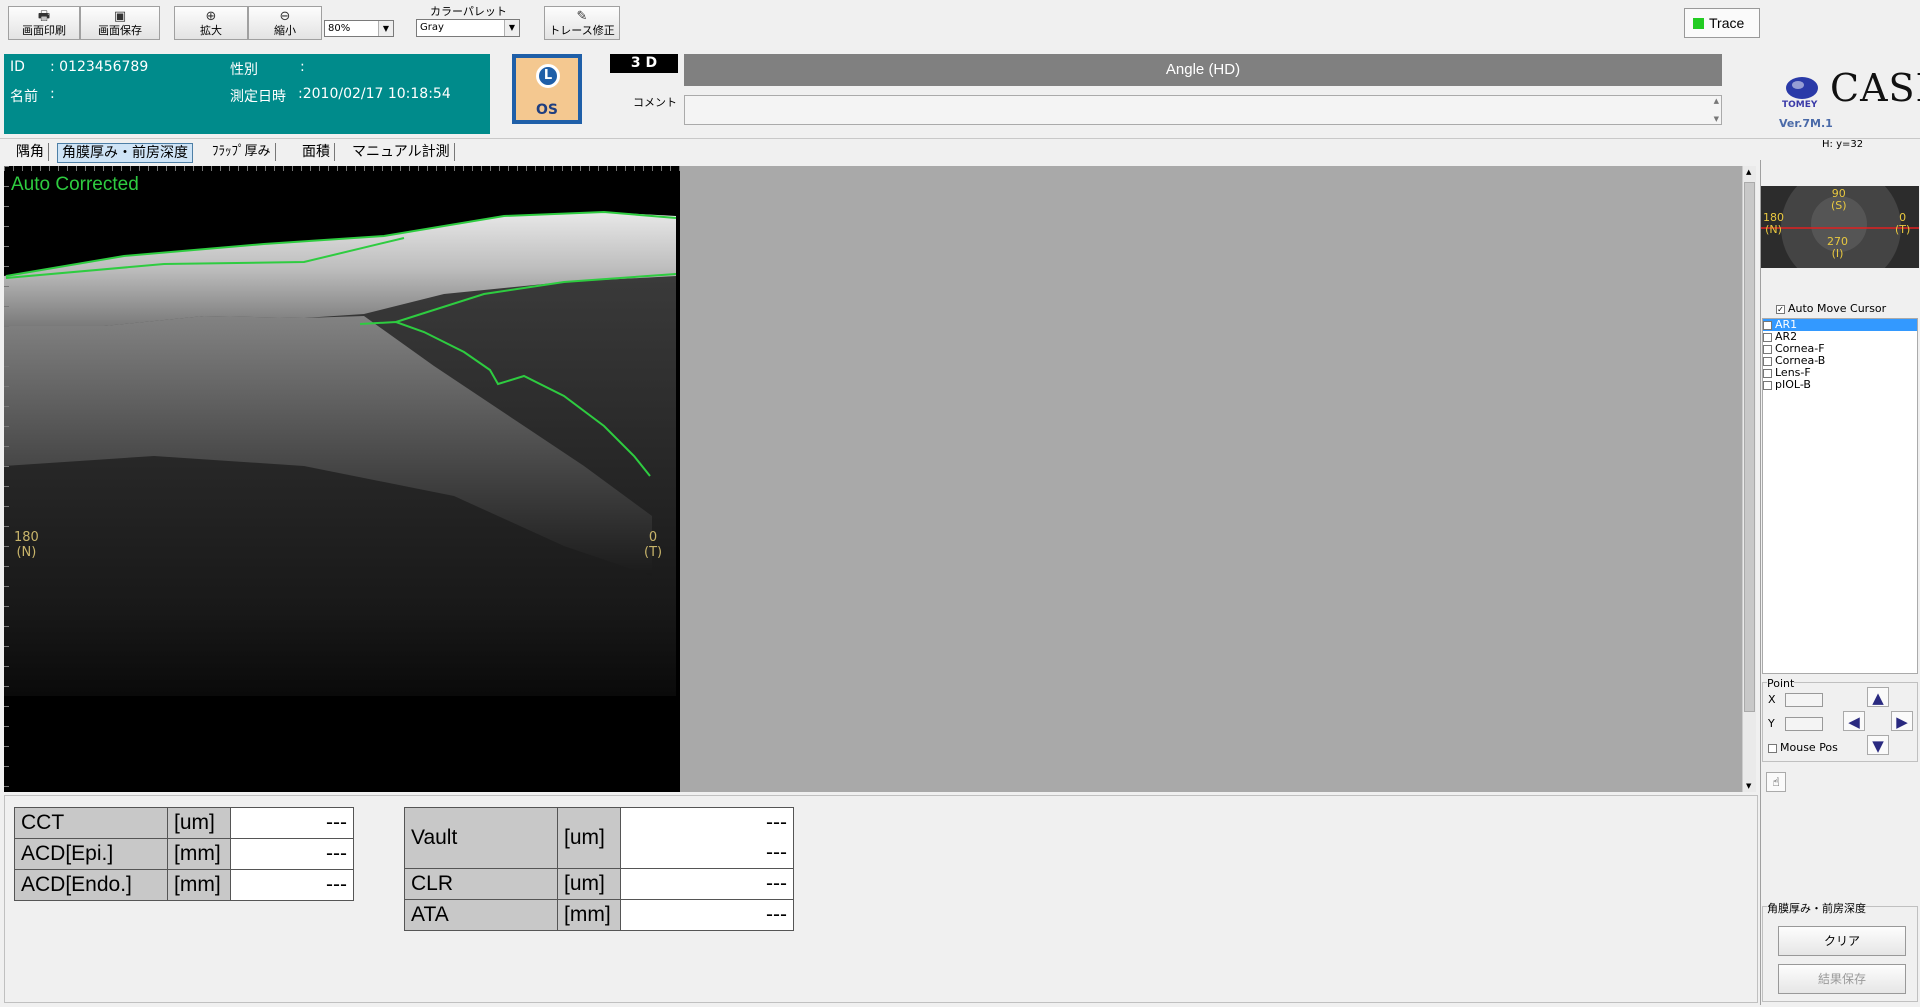  What do you see at coordinates (1749, 447) in the screenshot?
I see `scroll-thumb` at bounding box center [1749, 447].